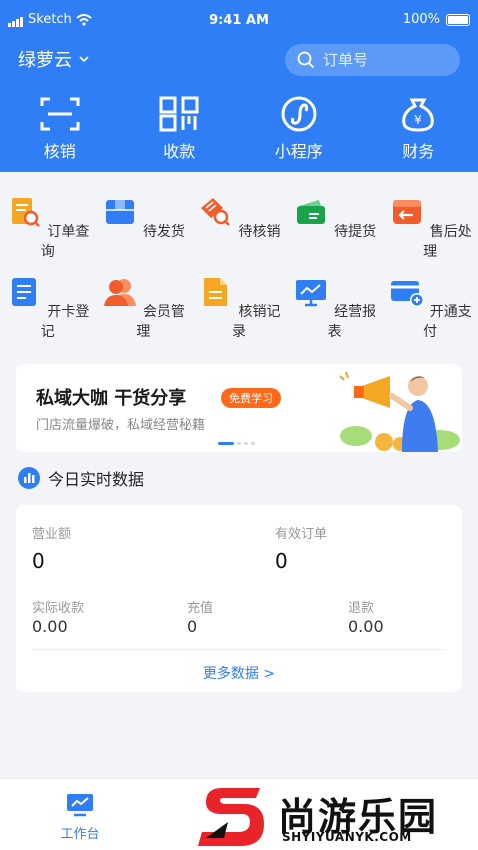 The height and width of the screenshot is (850, 478). I want to click on action-collect: 收款, so click(180, 129).